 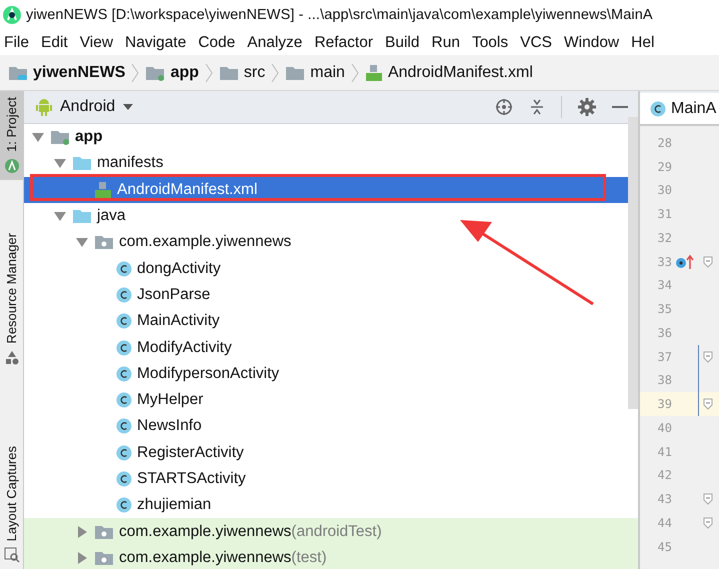 I want to click on breadcrumb-item: app, so click(x=172, y=73).